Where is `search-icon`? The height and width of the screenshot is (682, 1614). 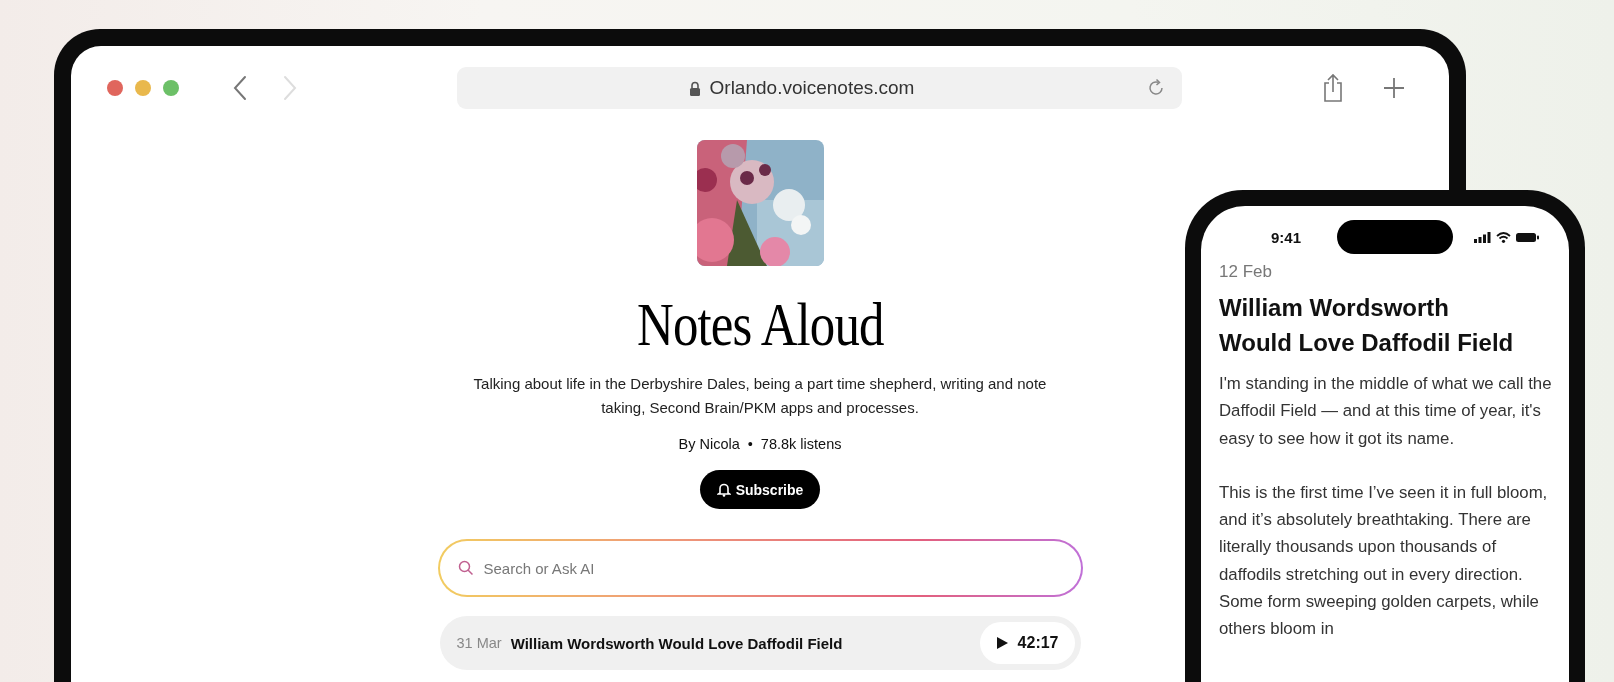 search-icon is located at coordinates (465, 568).